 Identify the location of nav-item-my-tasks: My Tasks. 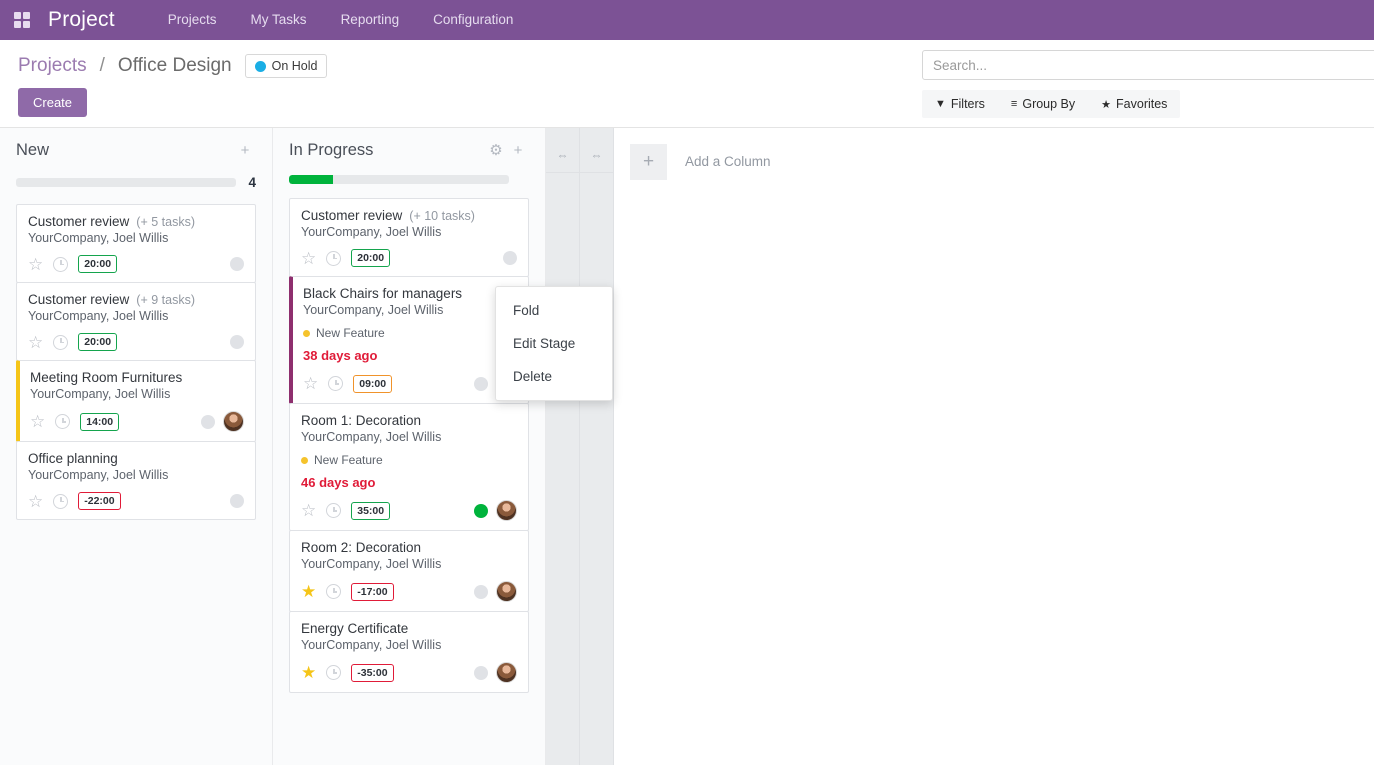
(279, 20).